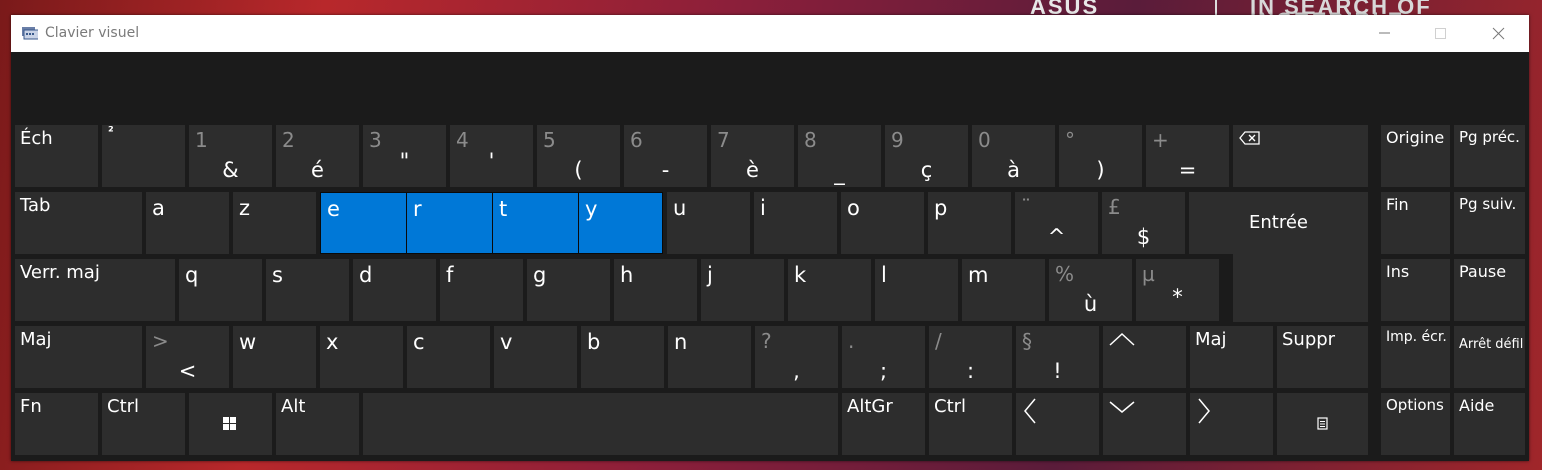  Describe the element at coordinates (665, 156) in the screenshot. I see `key-6: 6-` at that location.